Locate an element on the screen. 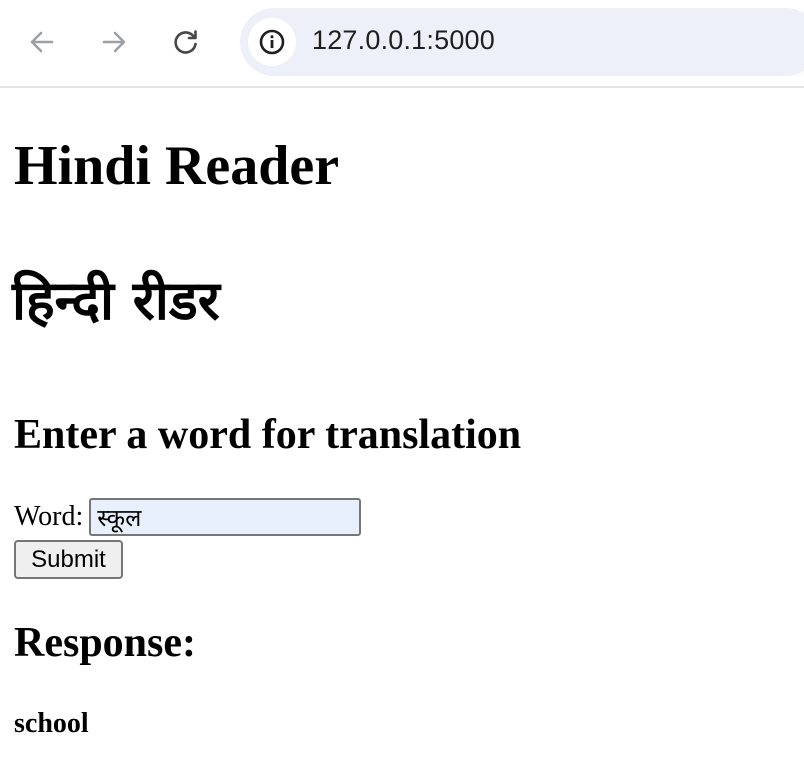 This screenshot has width=804, height=762. word-input is located at coordinates (225, 517).